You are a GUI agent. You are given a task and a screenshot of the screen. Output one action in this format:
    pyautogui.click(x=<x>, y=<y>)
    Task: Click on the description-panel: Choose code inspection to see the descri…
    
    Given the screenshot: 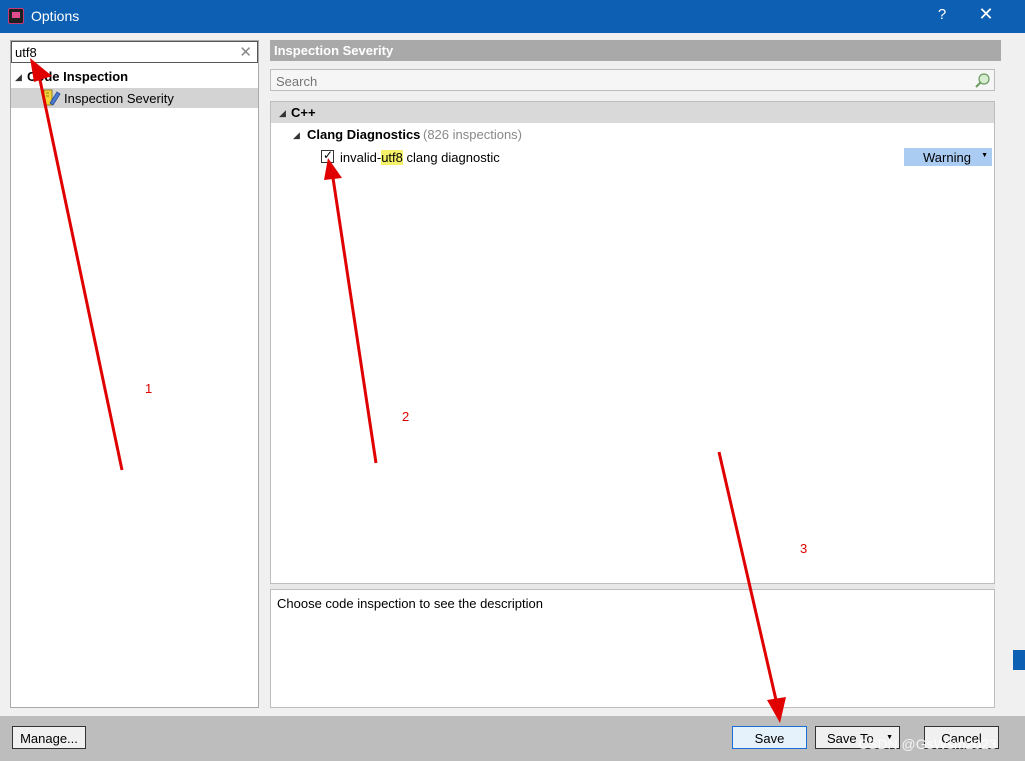 What is the action you would take?
    pyautogui.click(x=632, y=648)
    